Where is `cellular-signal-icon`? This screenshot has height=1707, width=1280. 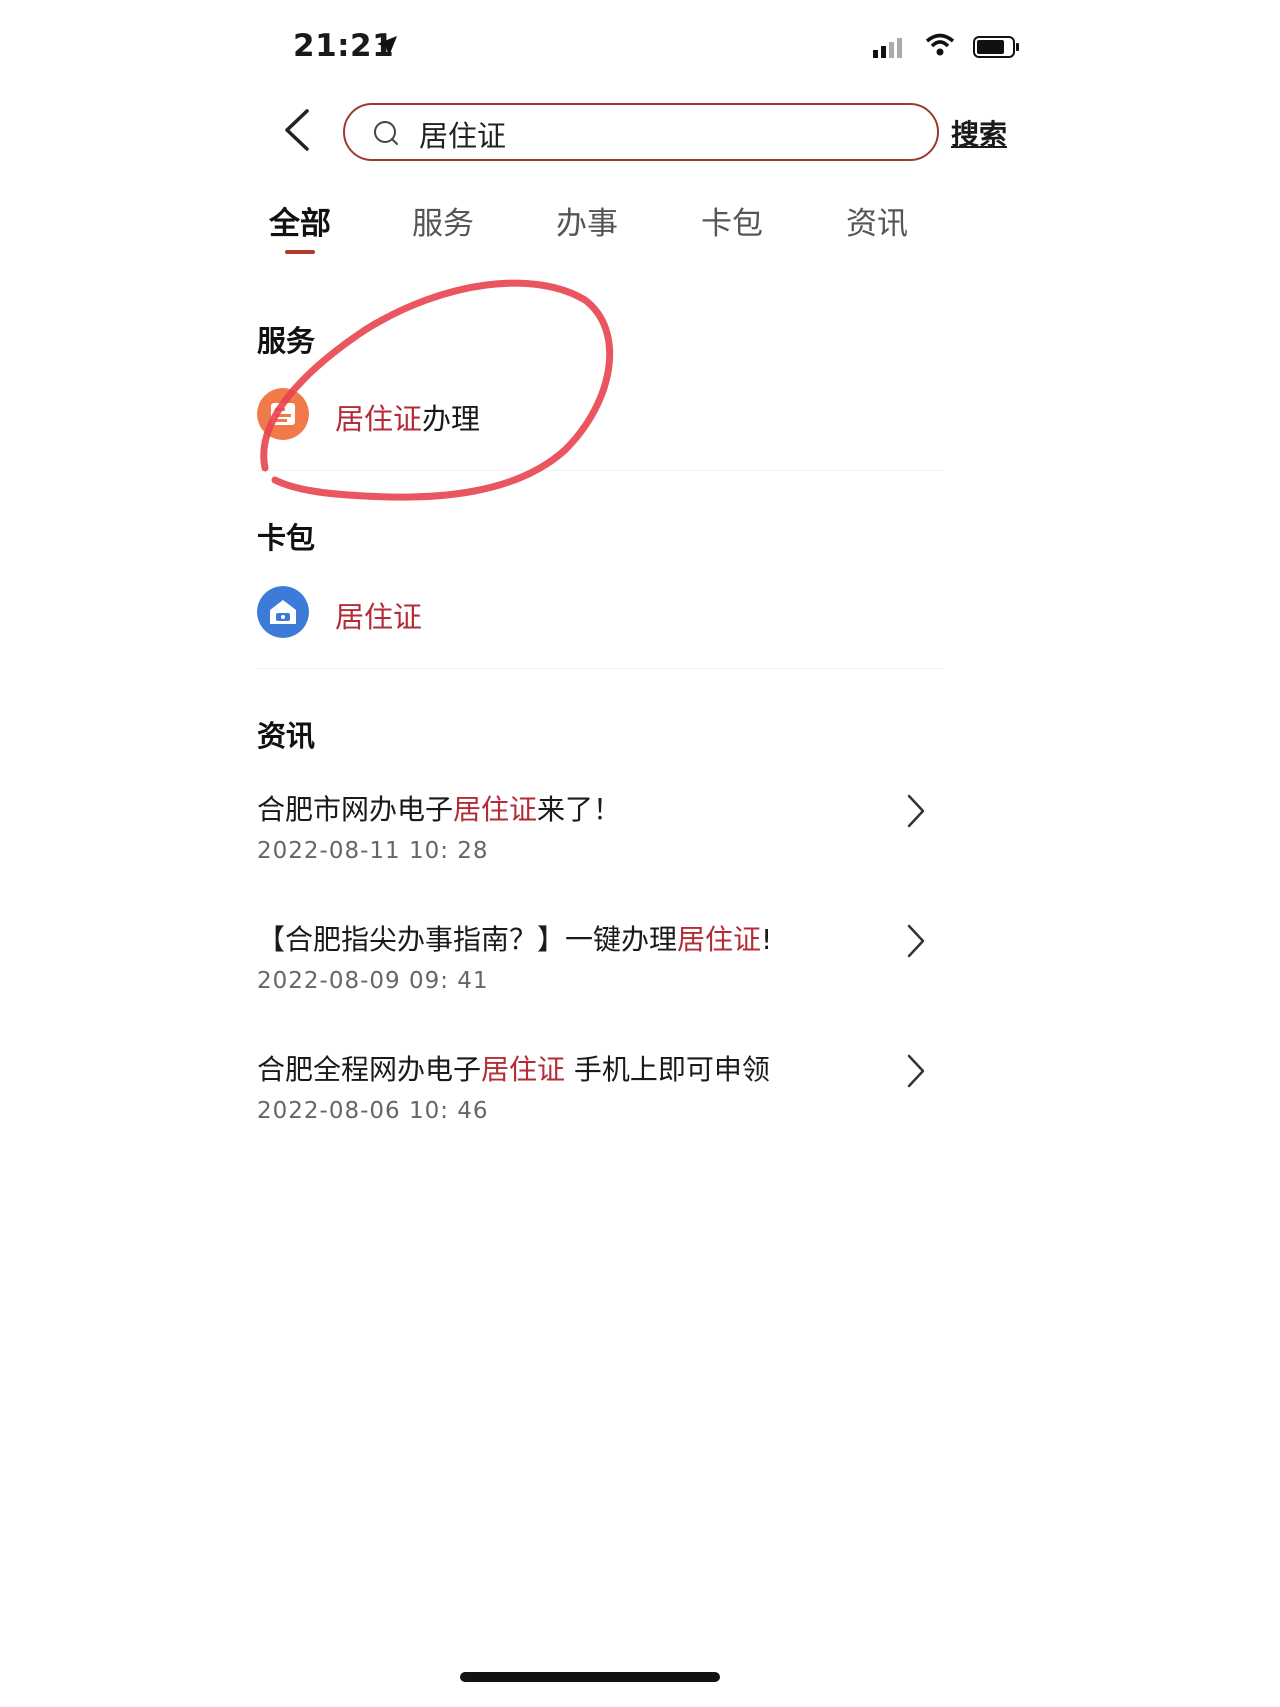 cellular-signal-icon is located at coordinates (887, 48).